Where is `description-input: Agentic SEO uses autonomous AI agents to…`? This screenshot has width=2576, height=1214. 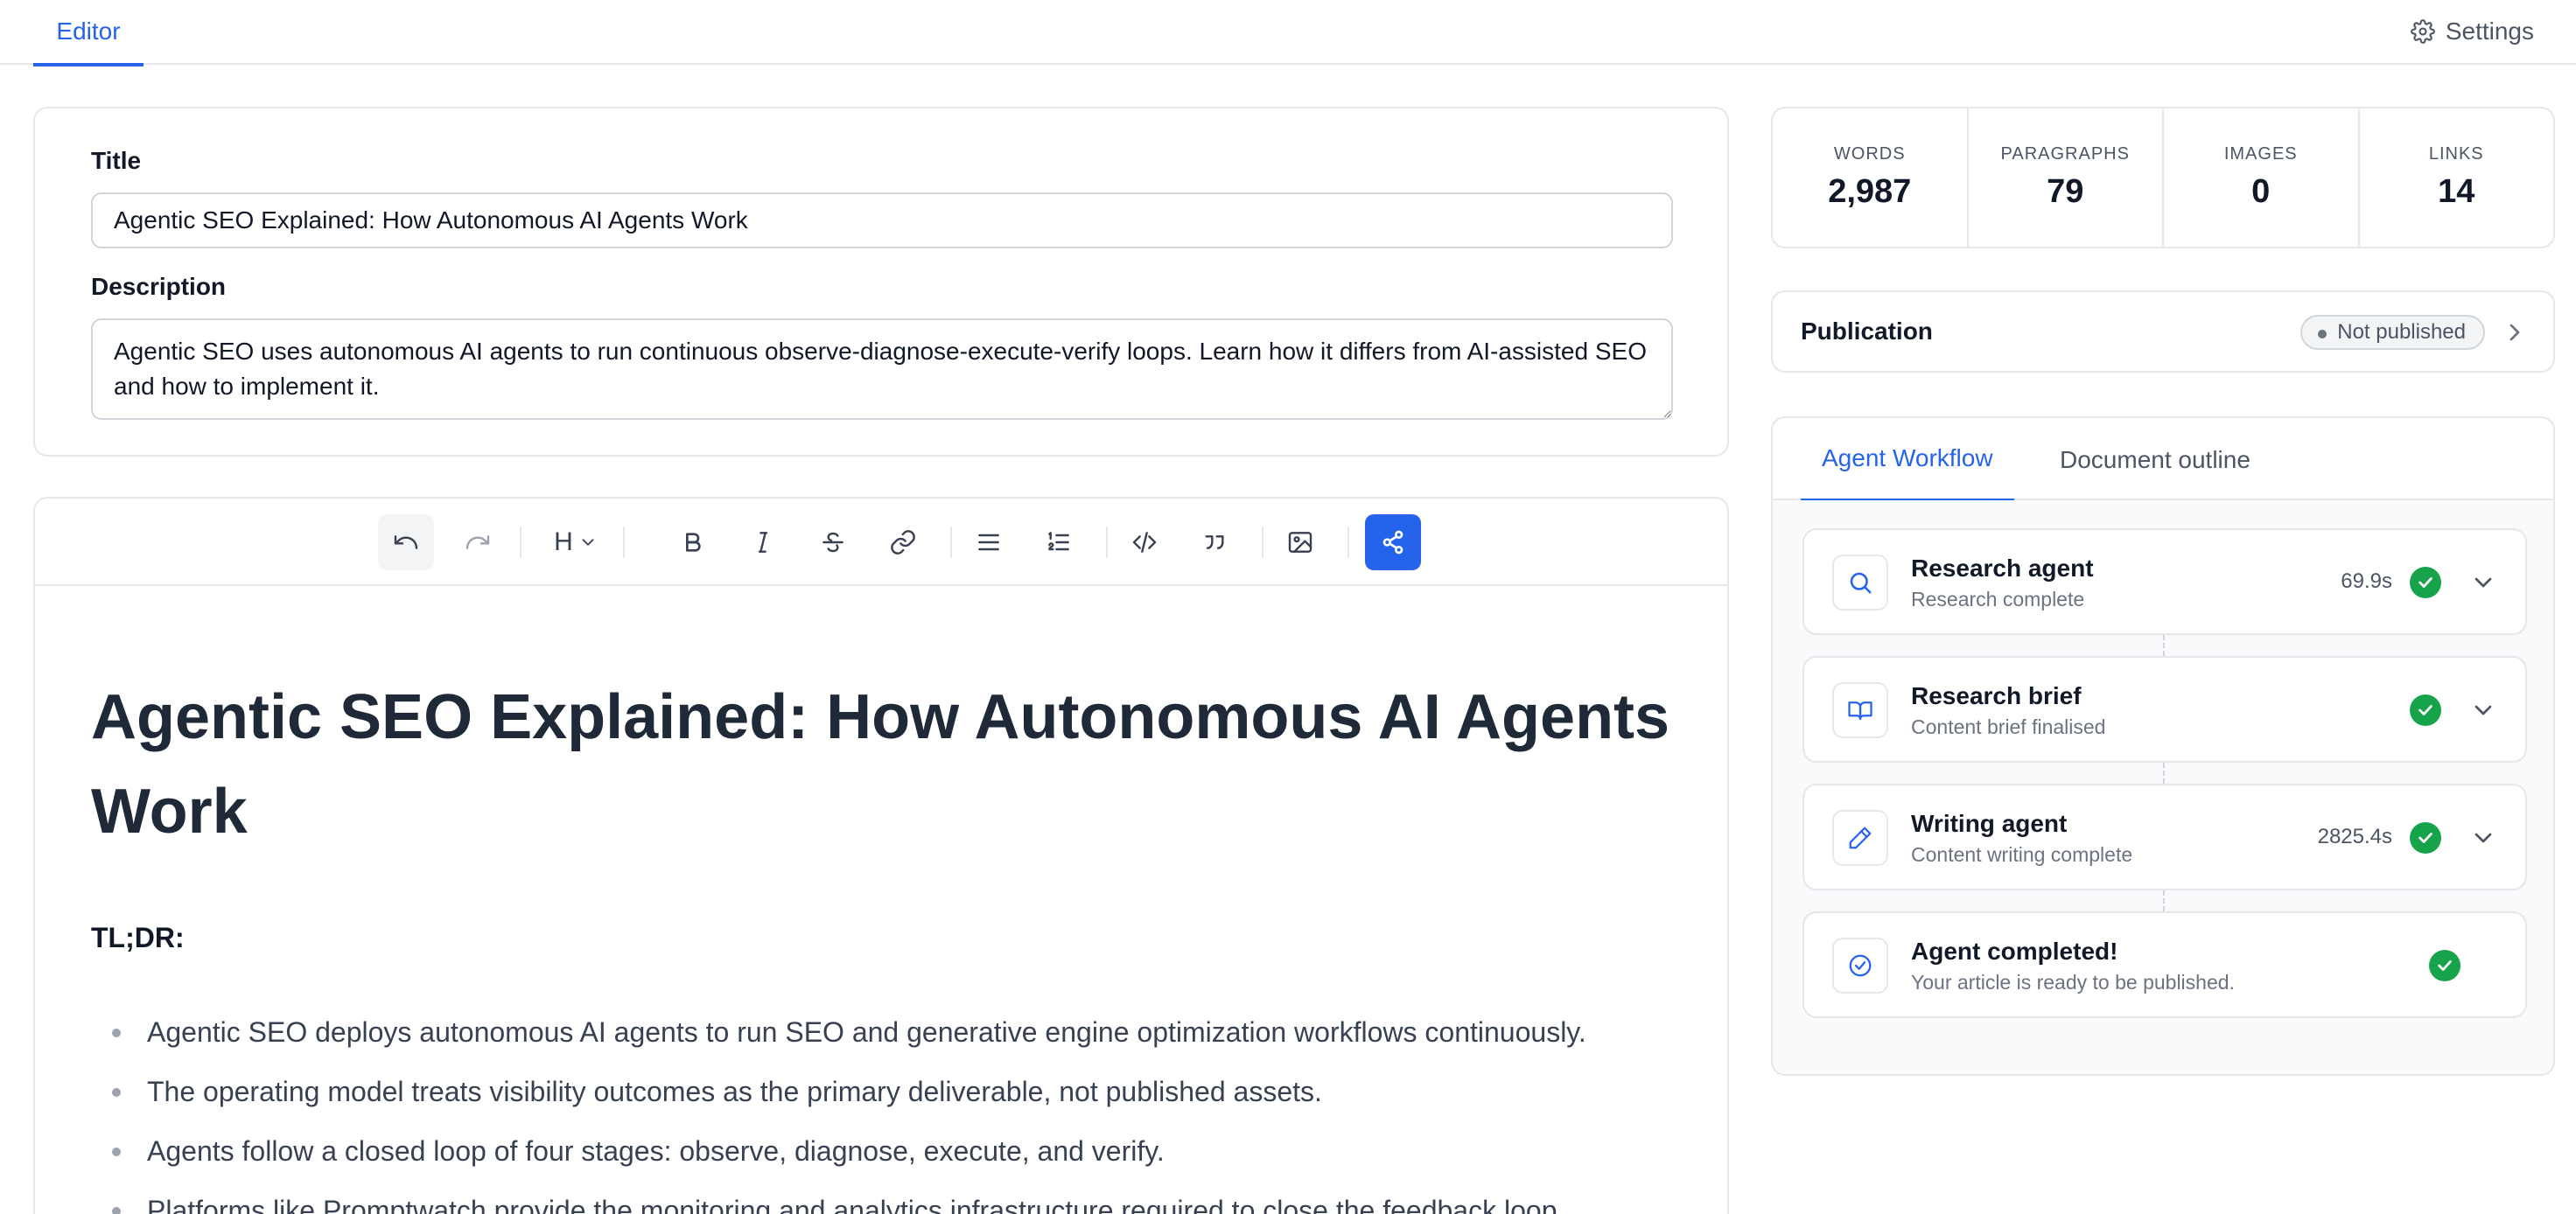
description-input: Agentic SEO uses autonomous AI agents to… is located at coordinates (882, 369).